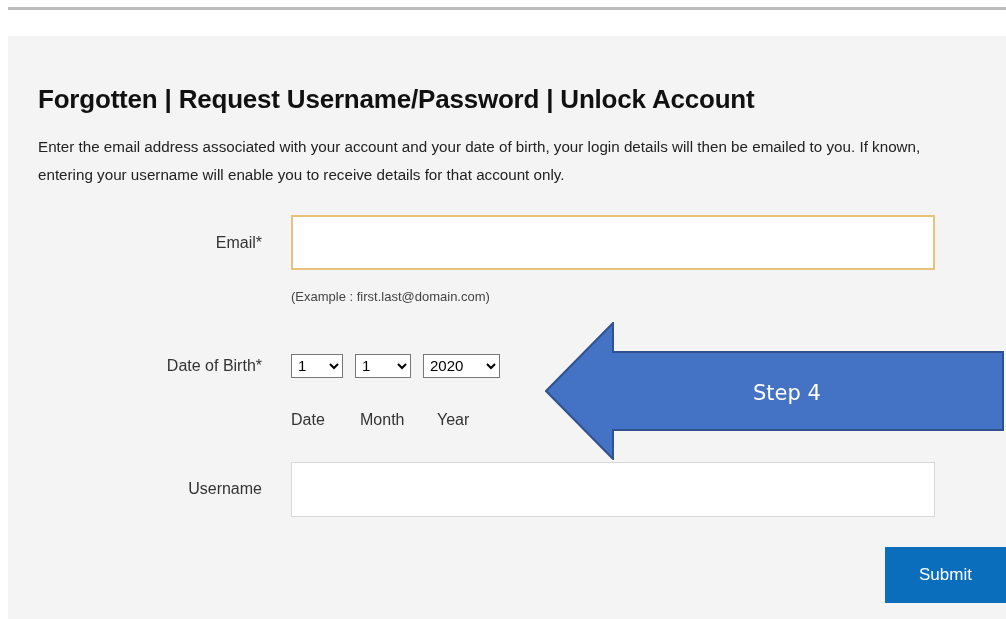 This screenshot has height=619, width=1006. Describe the element at coordinates (224, 489) in the screenshot. I see `field-label: Username` at that location.